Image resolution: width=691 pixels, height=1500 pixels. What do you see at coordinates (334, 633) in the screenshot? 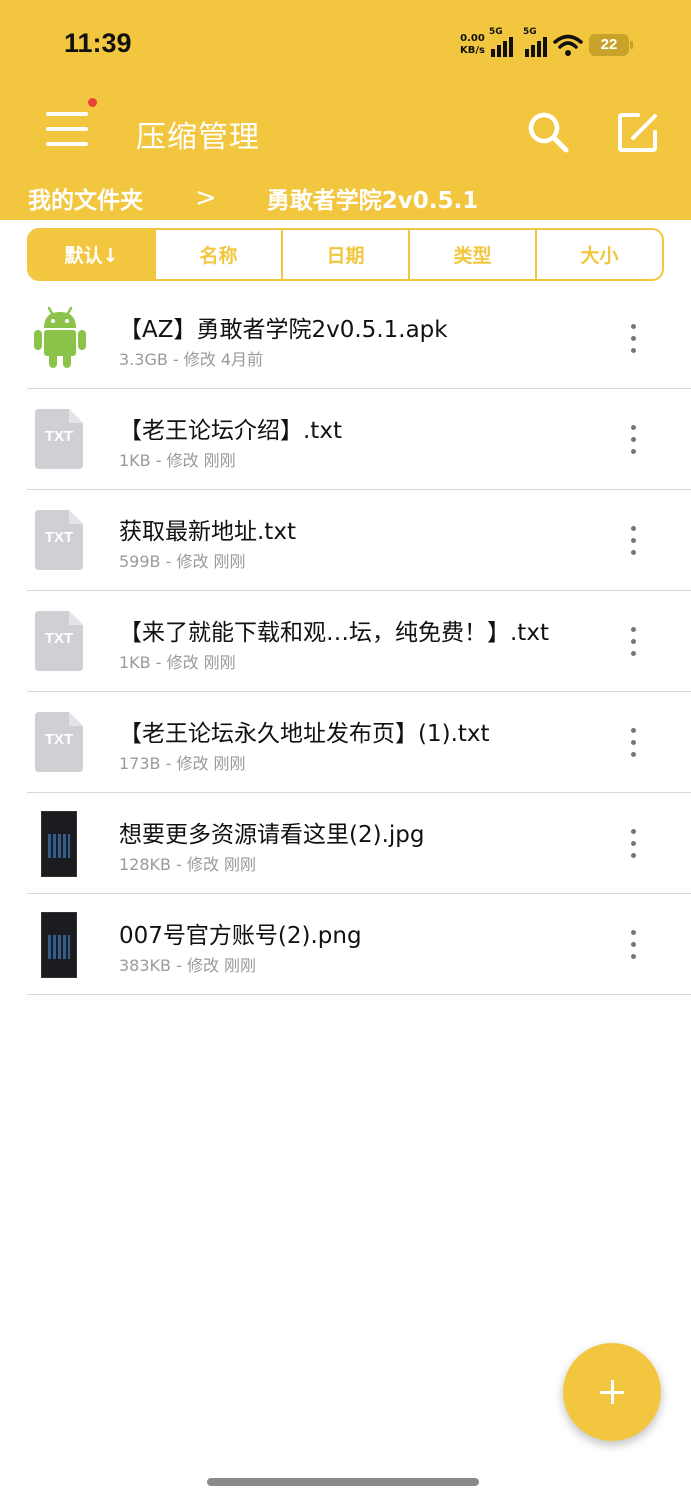
I see `file-name: 【来了就能下载和观…坛，纯免费！】.txt` at bounding box center [334, 633].